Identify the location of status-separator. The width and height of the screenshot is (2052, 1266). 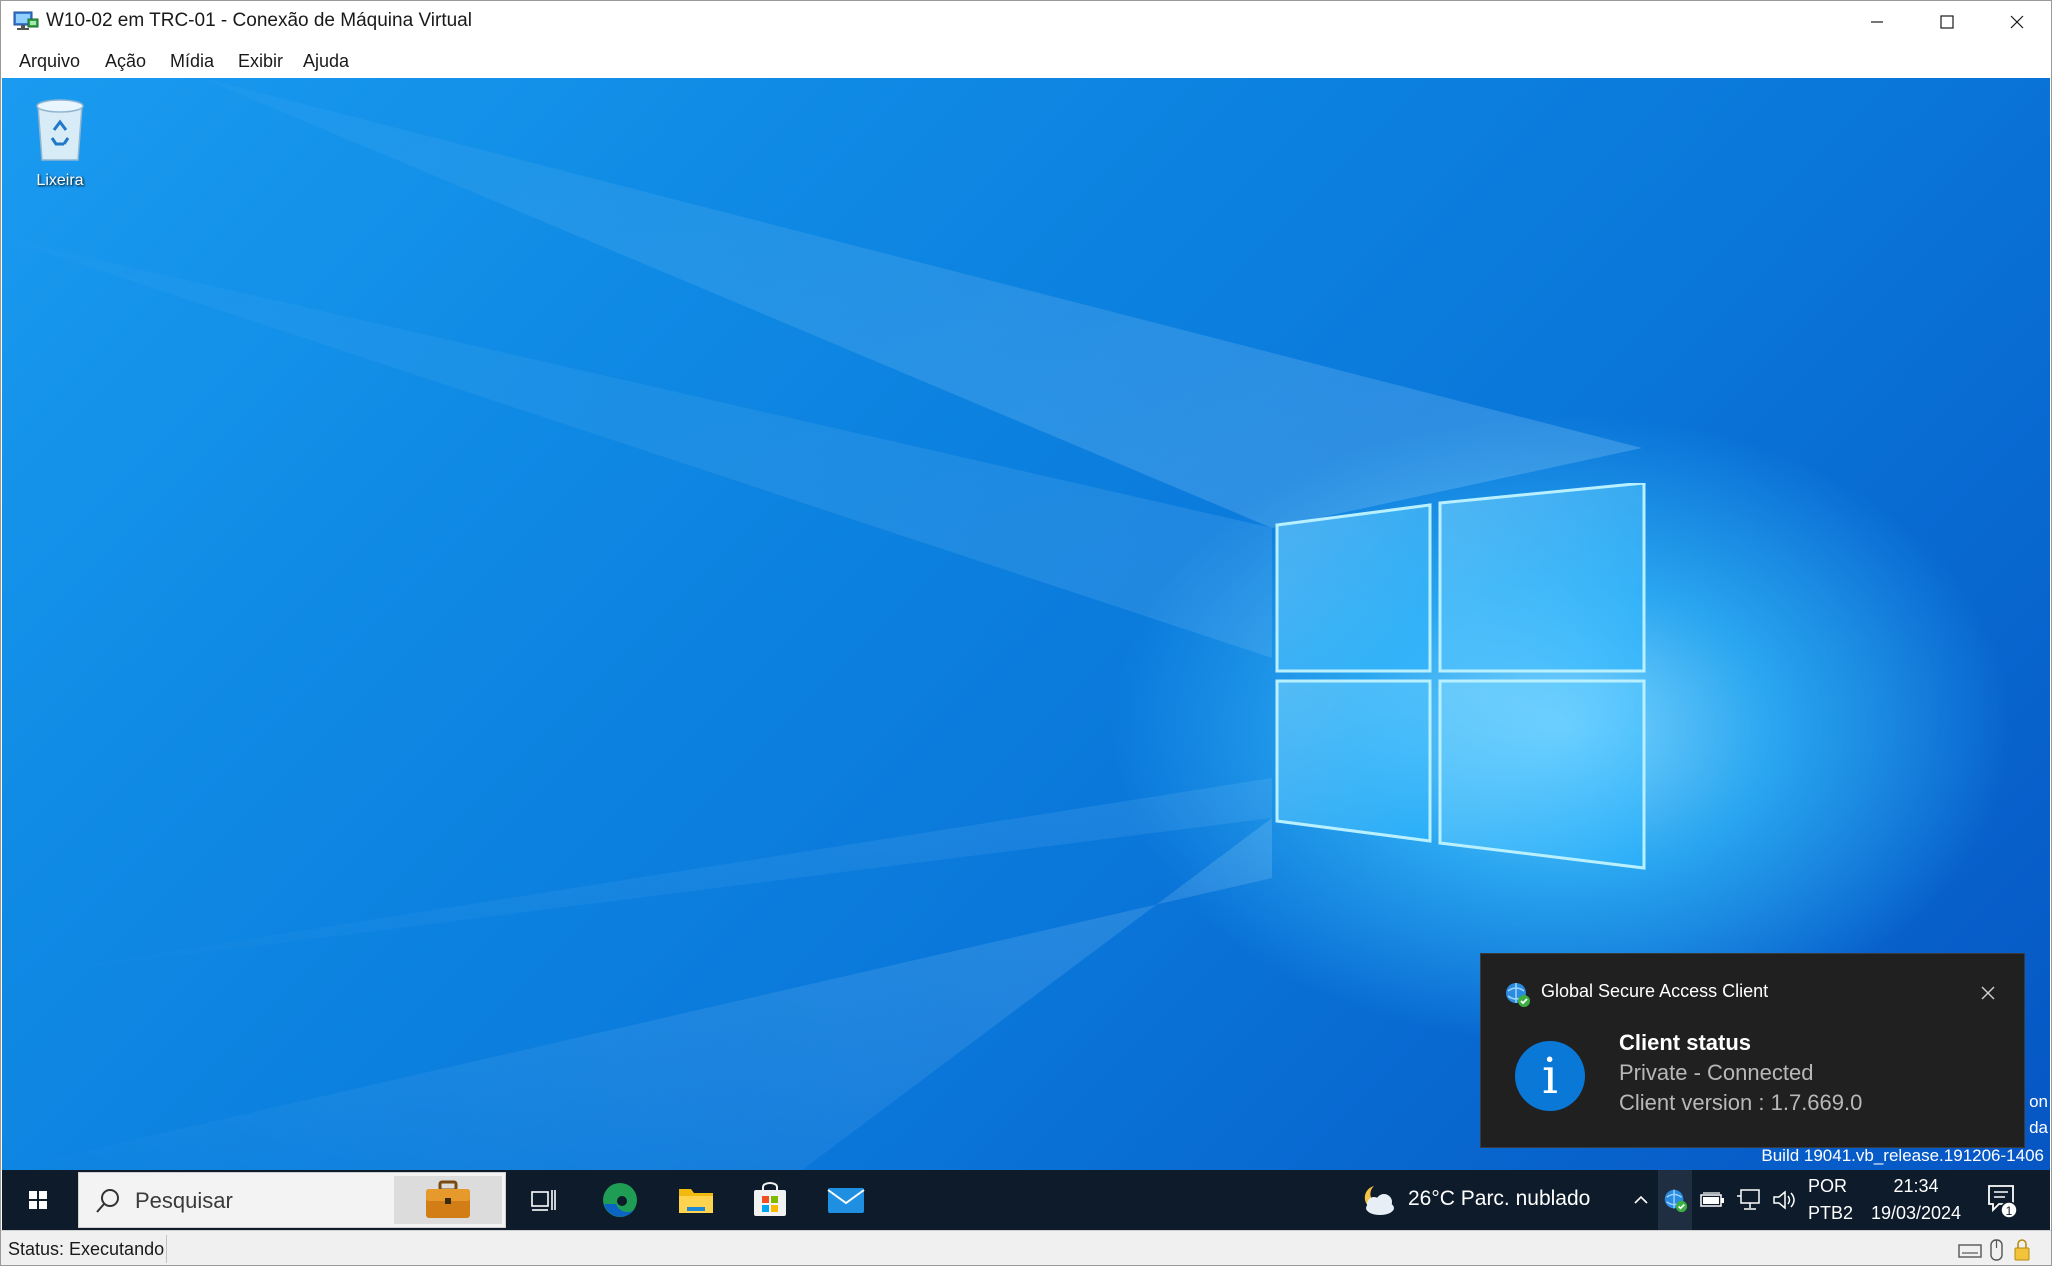
(166, 1249).